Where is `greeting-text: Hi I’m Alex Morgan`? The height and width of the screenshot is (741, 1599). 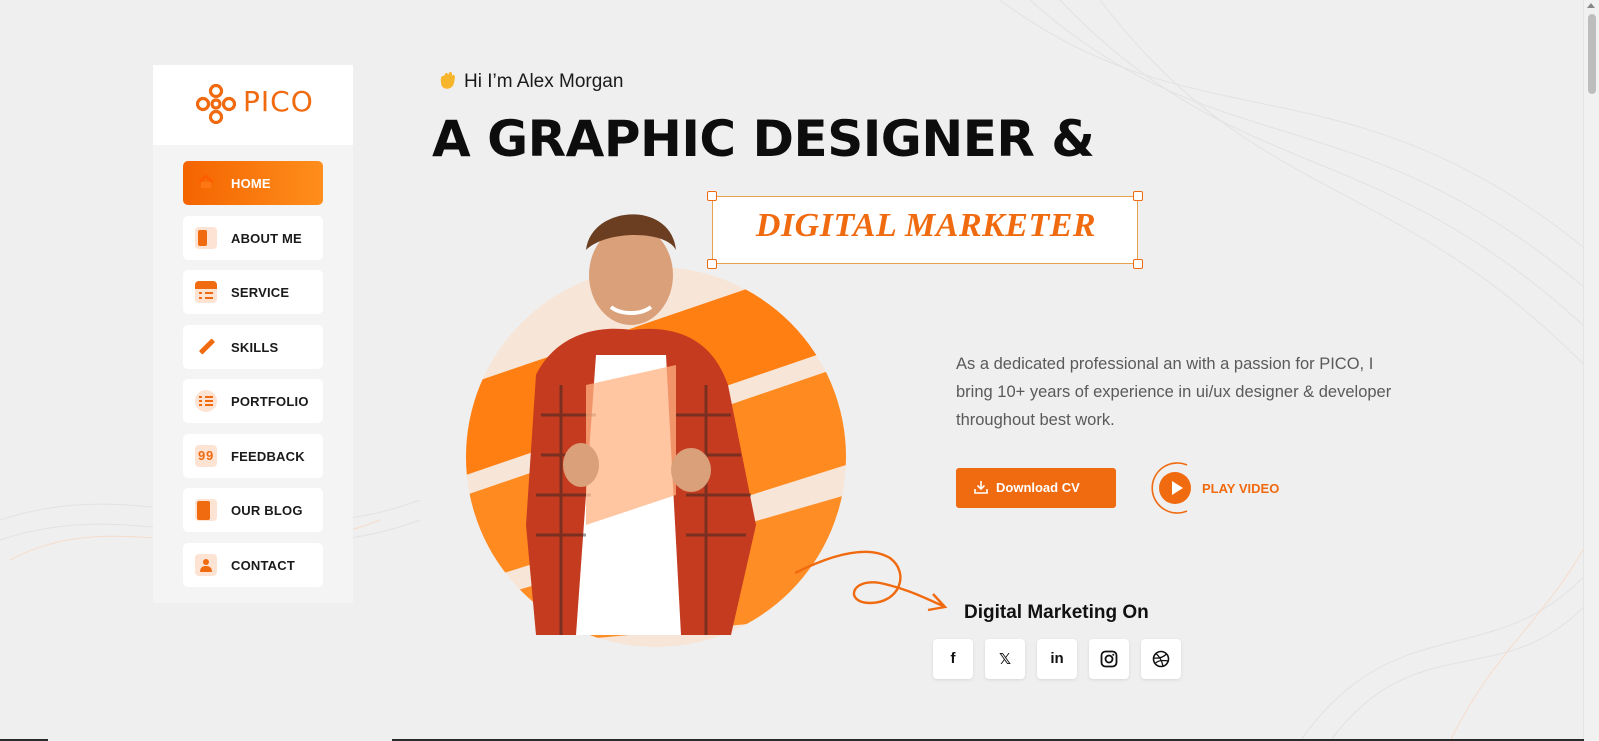
greeting-text: Hi I’m Alex Morgan is located at coordinates (544, 81).